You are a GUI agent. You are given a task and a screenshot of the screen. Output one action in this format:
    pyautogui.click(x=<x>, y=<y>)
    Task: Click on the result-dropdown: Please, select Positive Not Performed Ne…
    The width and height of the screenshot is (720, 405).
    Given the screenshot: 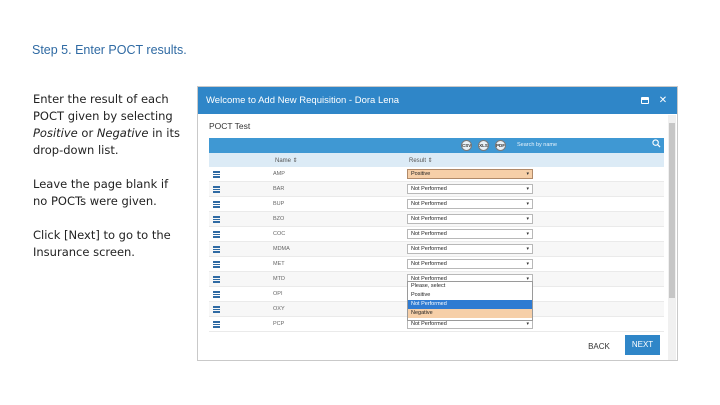 What is the action you would take?
    pyautogui.click(x=470, y=301)
    